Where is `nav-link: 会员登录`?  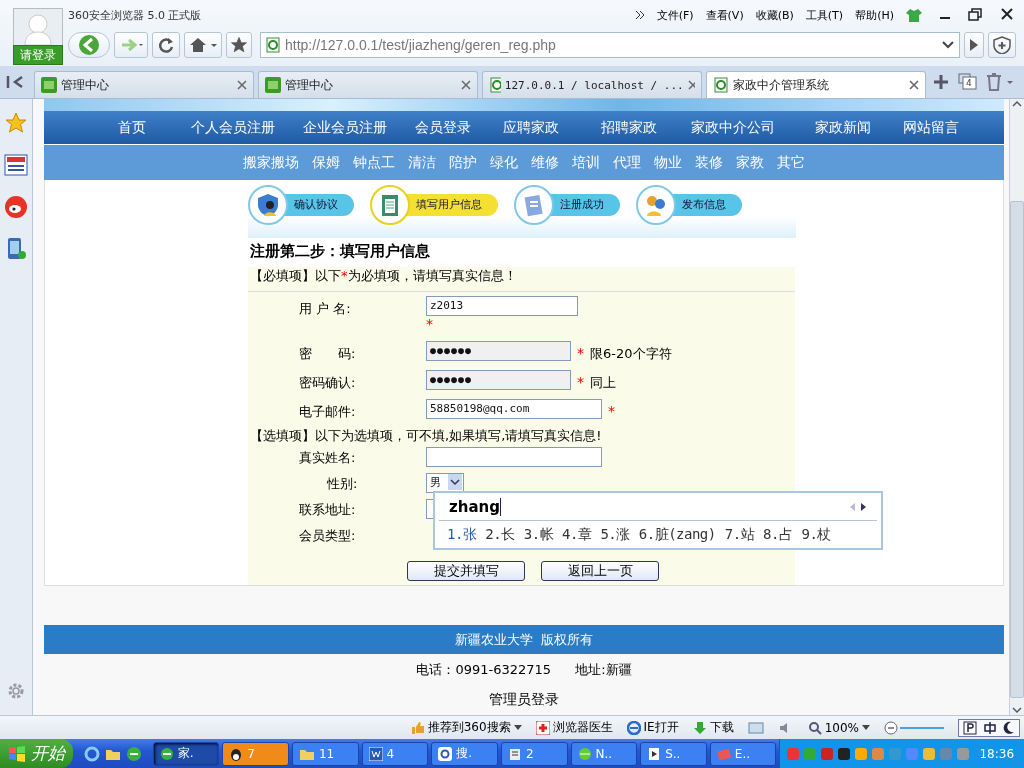
nav-link: 会员登录 is located at coordinates (443, 127).